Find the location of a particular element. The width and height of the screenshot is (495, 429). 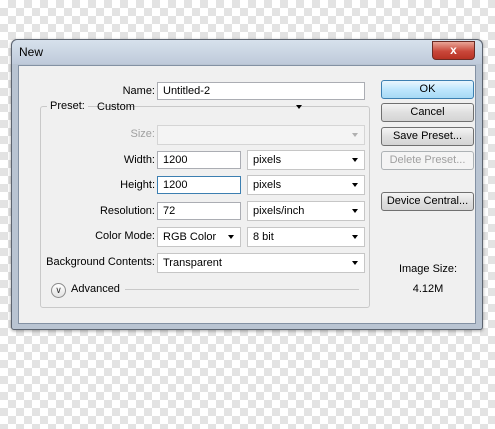

image-size-value: 4.12M is located at coordinates (428, 289).